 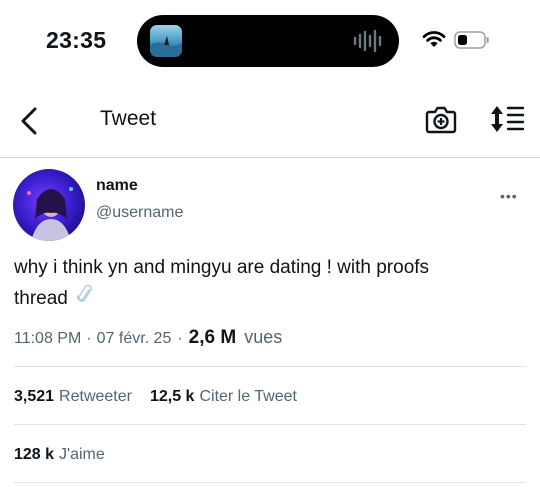 I want to click on likes-count: 128 k, so click(x=34, y=454).